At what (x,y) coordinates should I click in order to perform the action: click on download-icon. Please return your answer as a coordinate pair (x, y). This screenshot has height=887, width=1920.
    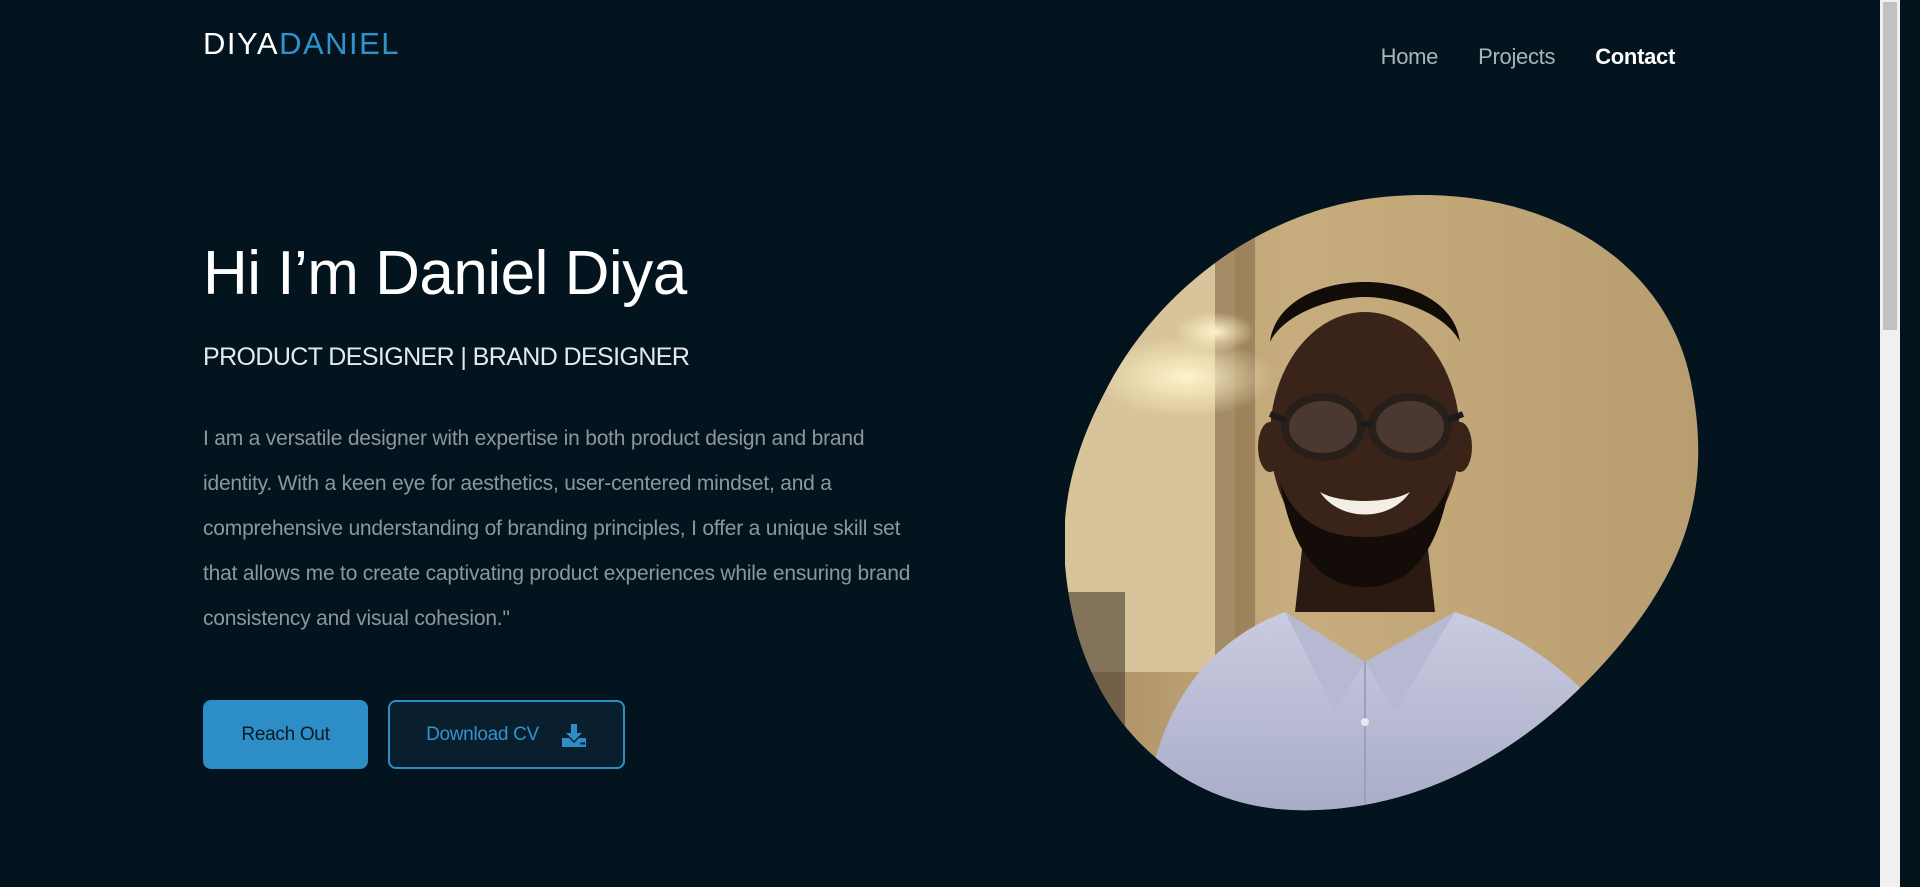
    Looking at the image, I should click on (574, 735).